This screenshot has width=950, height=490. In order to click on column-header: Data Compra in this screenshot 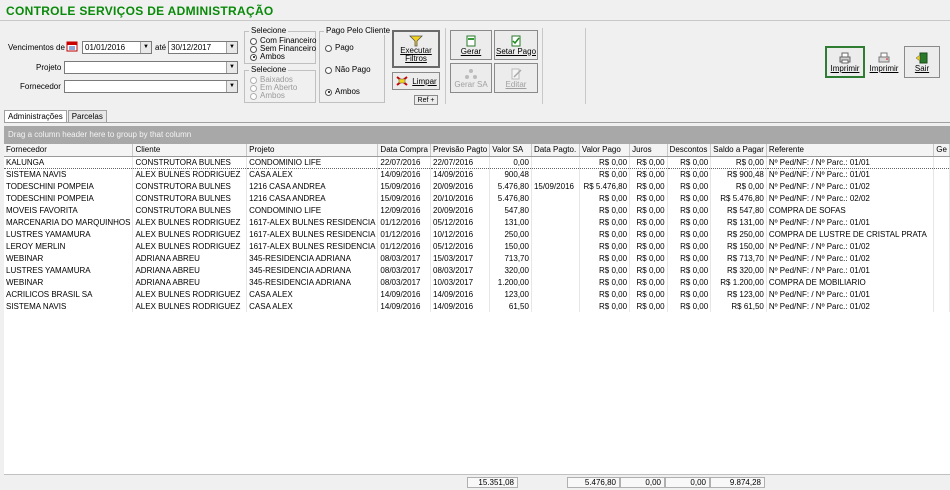, I will do `click(404, 150)`.